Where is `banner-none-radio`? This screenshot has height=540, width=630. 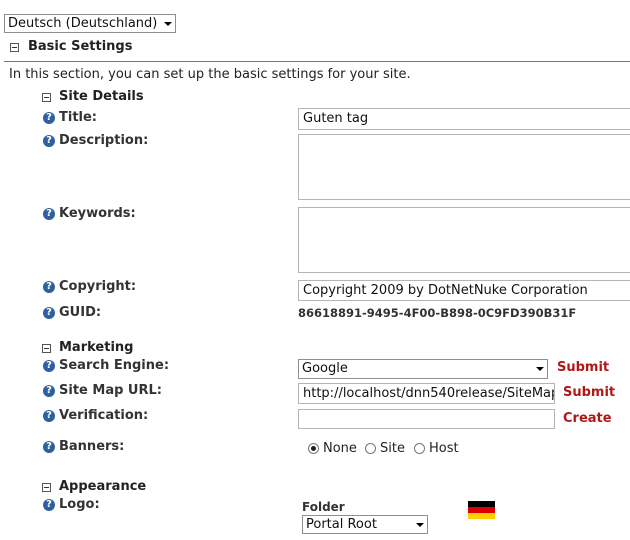 banner-none-radio is located at coordinates (313, 448).